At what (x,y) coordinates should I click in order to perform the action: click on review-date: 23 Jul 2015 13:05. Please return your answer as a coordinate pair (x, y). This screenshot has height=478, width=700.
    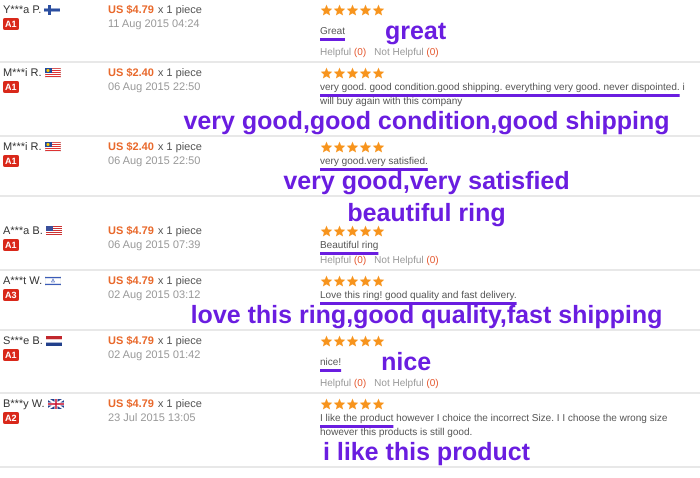
    Looking at the image, I should click on (152, 418).